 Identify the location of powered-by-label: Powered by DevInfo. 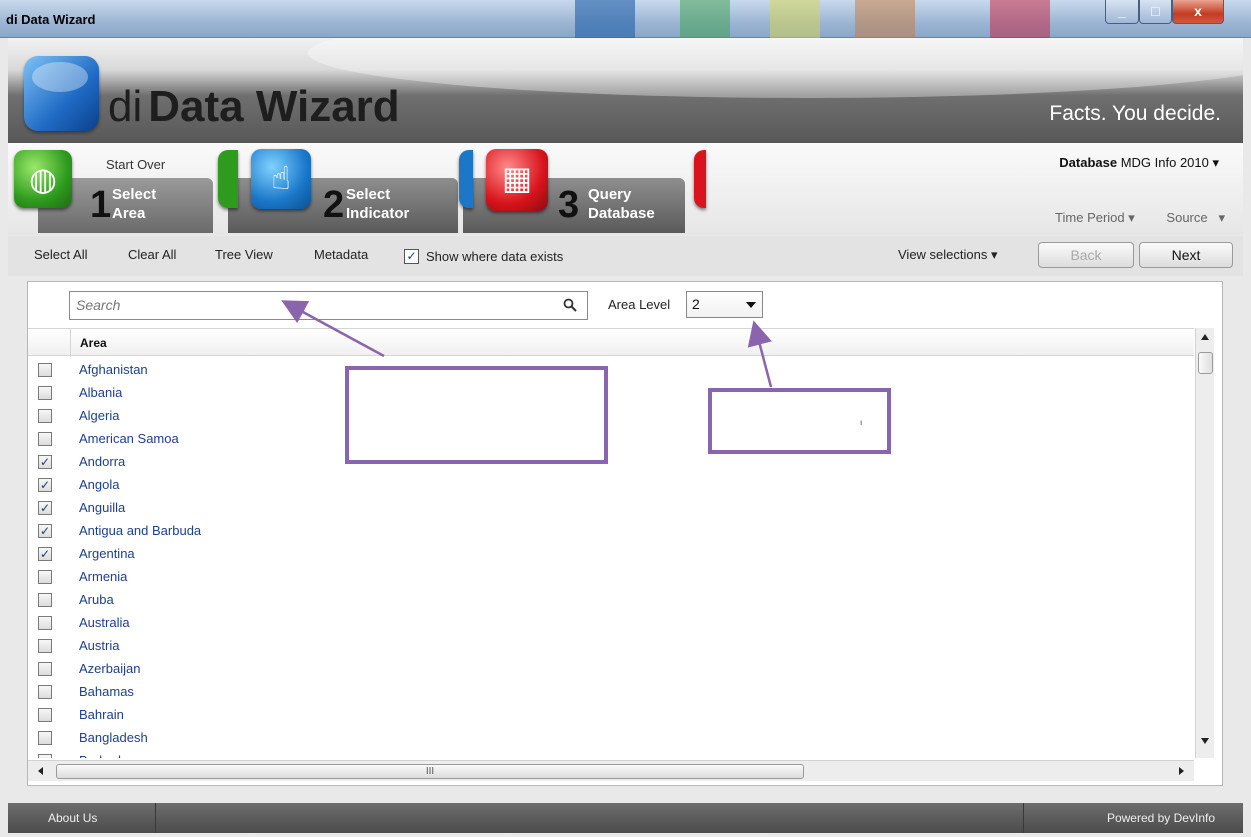
(1133, 818).